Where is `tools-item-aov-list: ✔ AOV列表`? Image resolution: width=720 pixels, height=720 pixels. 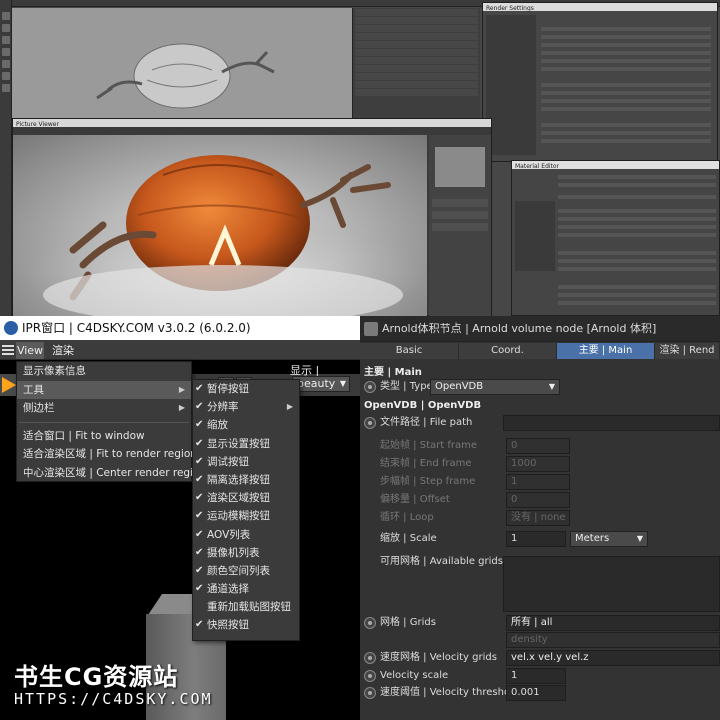
tools-item-aov-list: ✔ AOV列表 is located at coordinates (246, 535).